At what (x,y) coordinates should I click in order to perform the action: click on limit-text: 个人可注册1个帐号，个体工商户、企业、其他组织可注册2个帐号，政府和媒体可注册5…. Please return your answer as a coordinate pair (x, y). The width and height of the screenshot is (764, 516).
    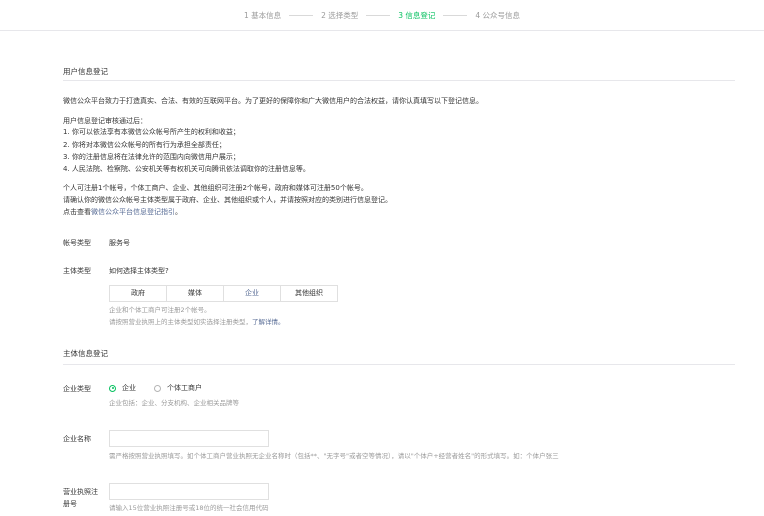
    Looking at the image, I should click on (215, 188).